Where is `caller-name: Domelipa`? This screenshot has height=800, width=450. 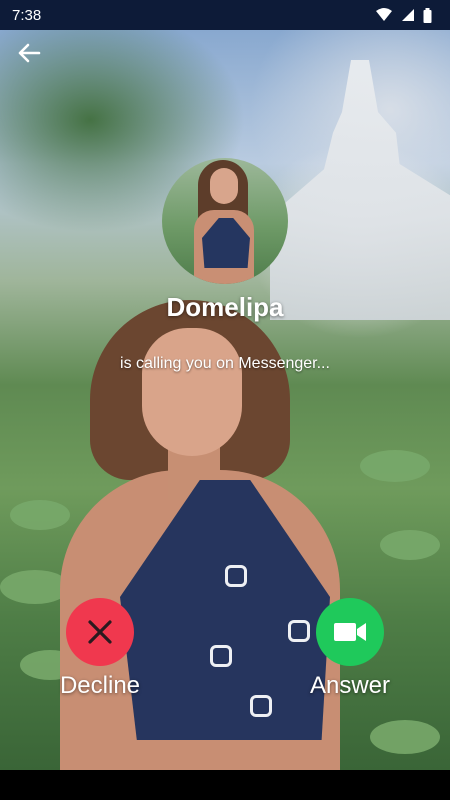
caller-name: Domelipa is located at coordinates (225, 307).